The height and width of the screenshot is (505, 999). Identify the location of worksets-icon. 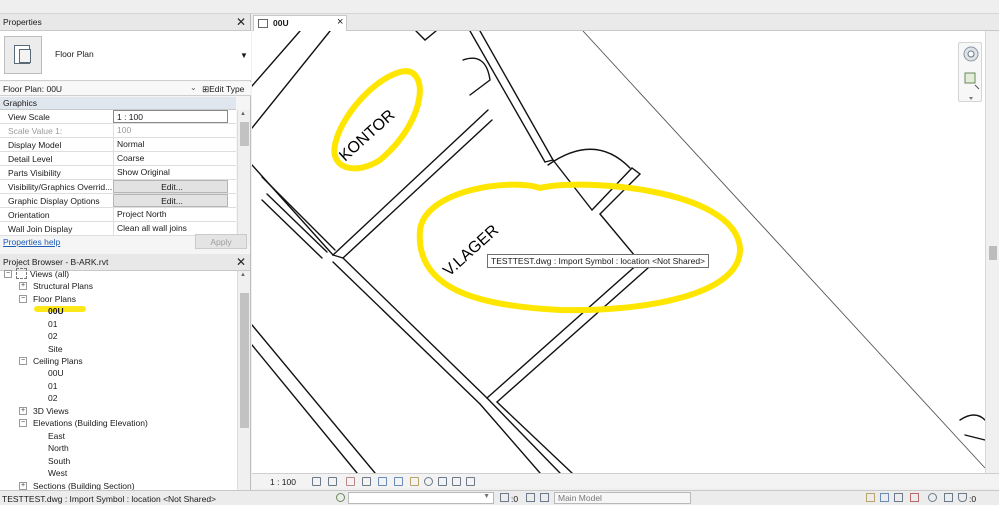
(340, 497).